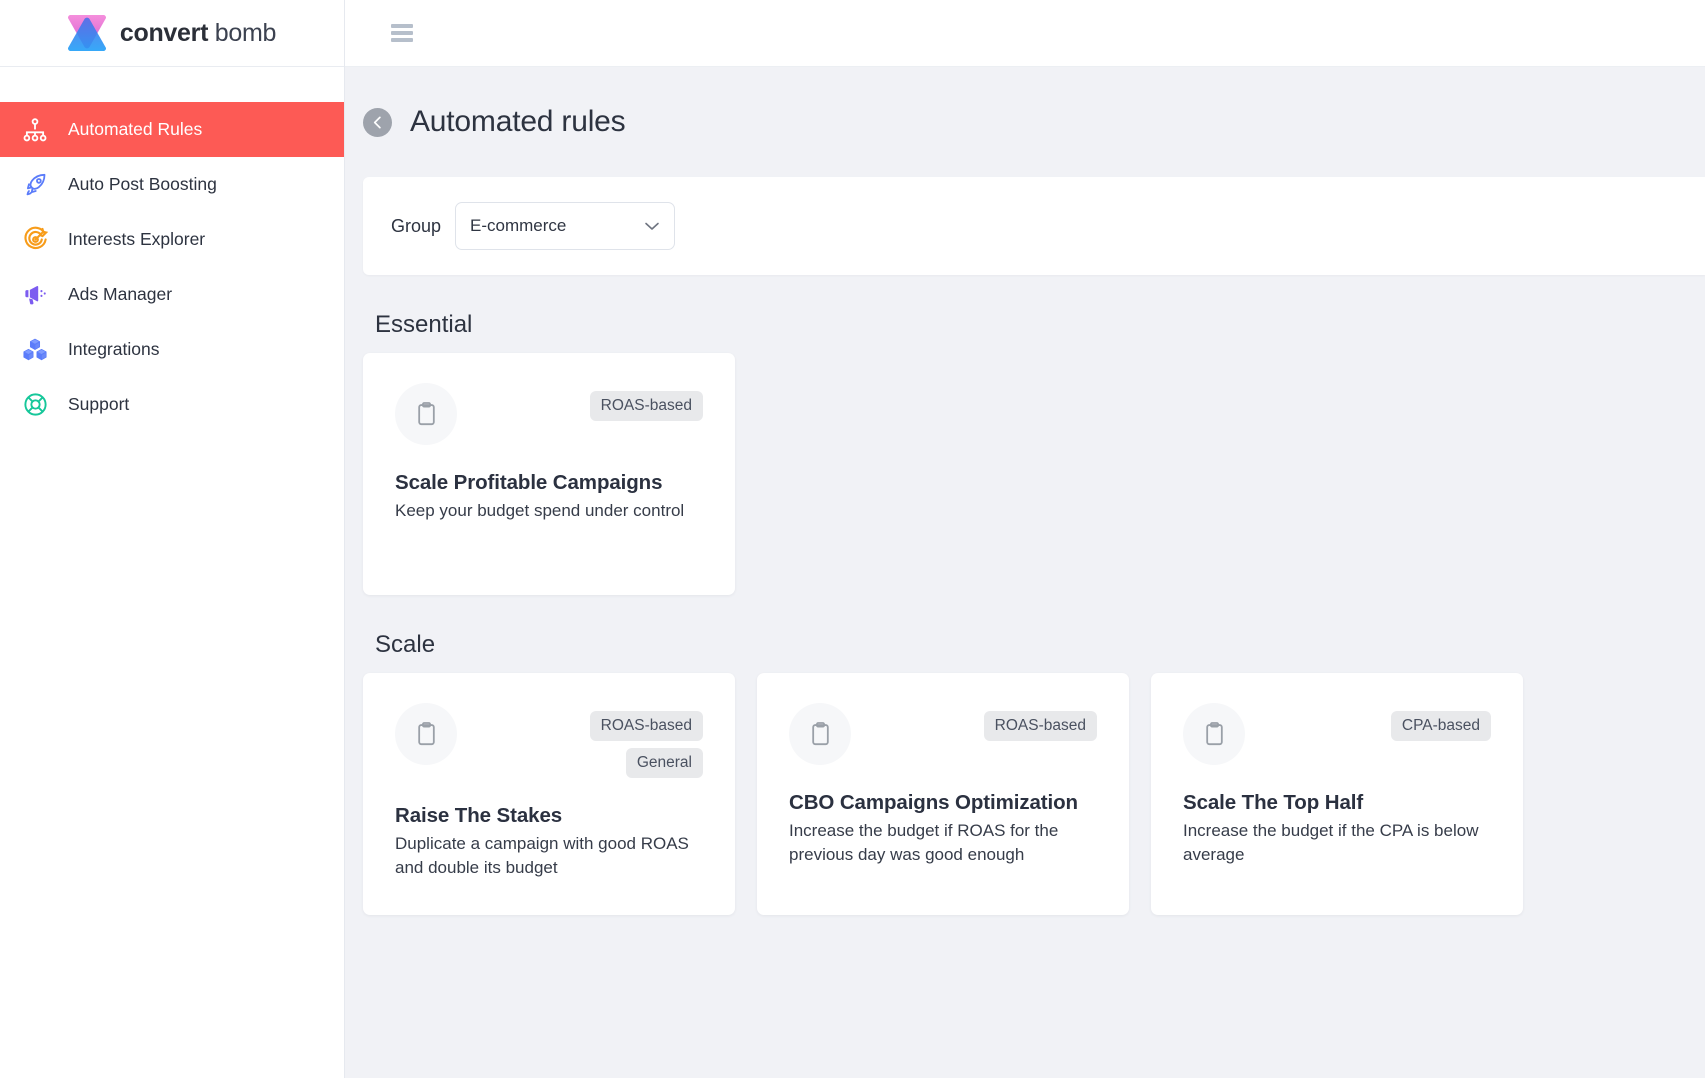 Image resolution: width=1705 pixels, height=1078 pixels. I want to click on hamburger-icon, so click(402, 33).